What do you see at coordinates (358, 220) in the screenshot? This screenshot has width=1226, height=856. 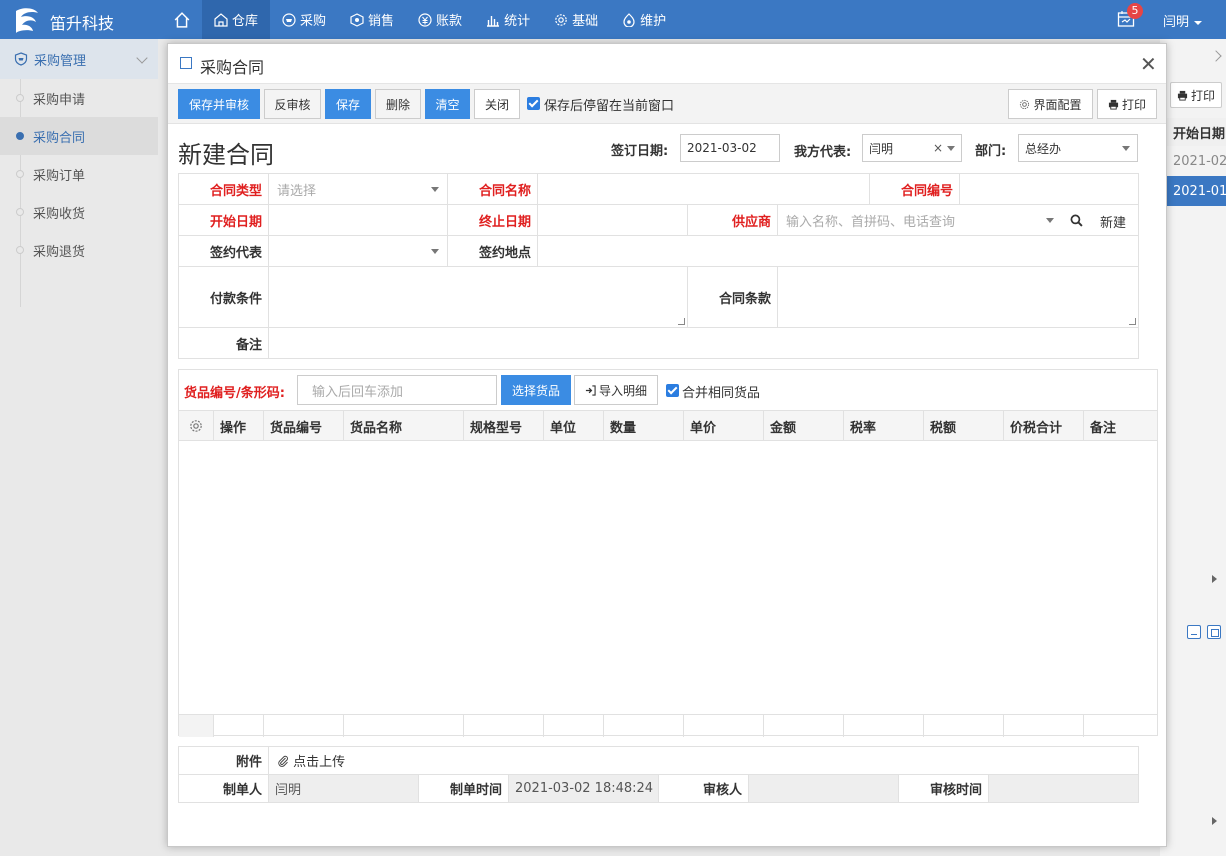 I see `start-date-input` at bounding box center [358, 220].